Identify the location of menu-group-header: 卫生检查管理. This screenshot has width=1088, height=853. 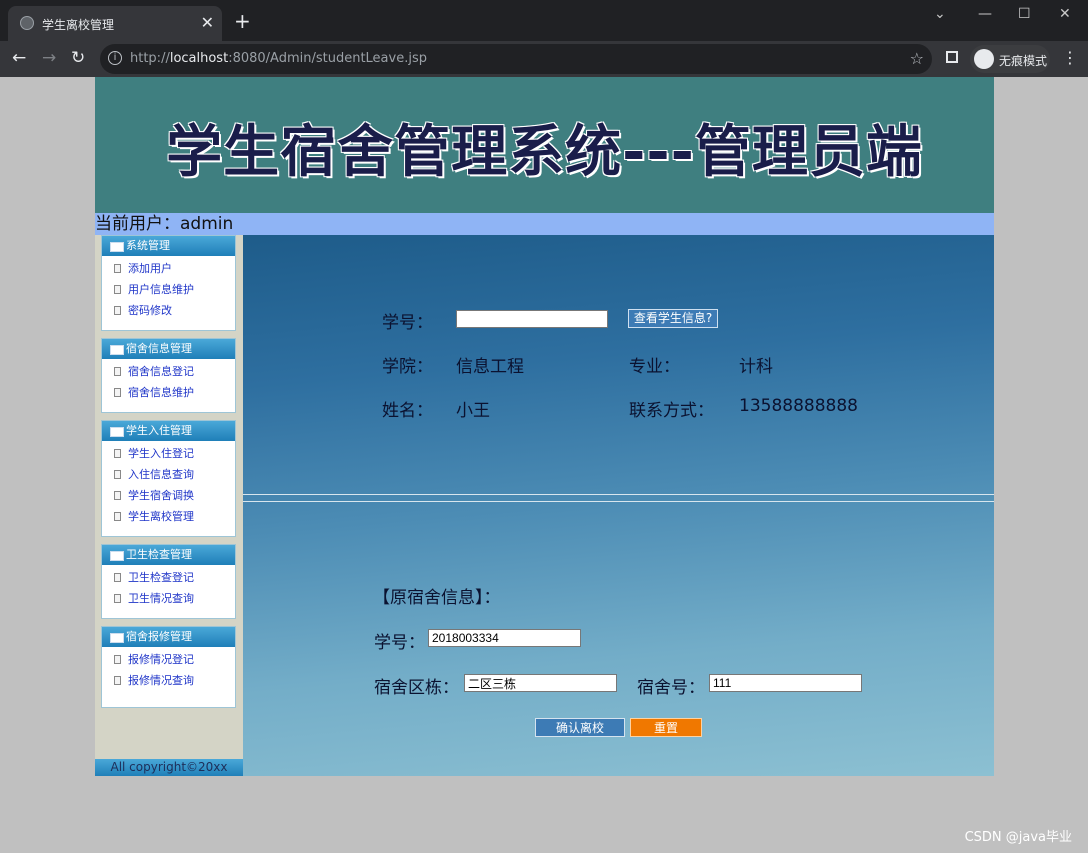
(168, 555).